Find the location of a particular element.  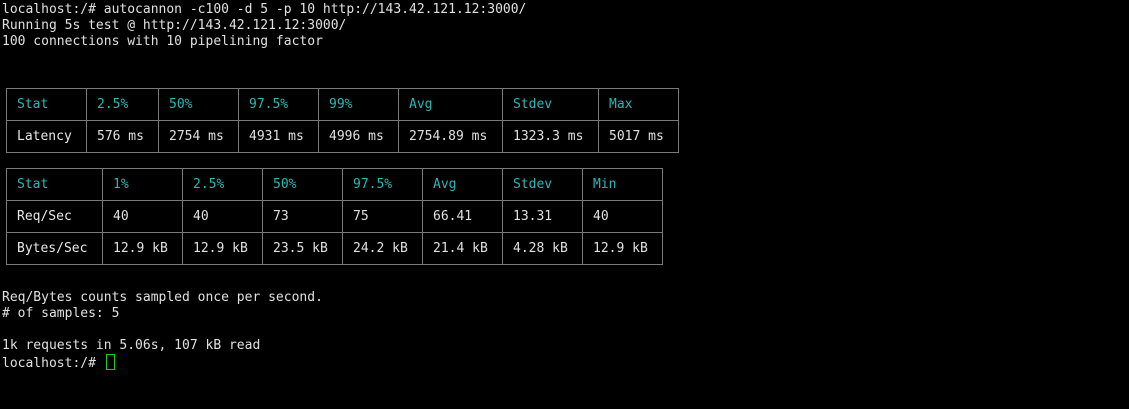

prompt-line: localhost:/# is located at coordinates (58, 362).